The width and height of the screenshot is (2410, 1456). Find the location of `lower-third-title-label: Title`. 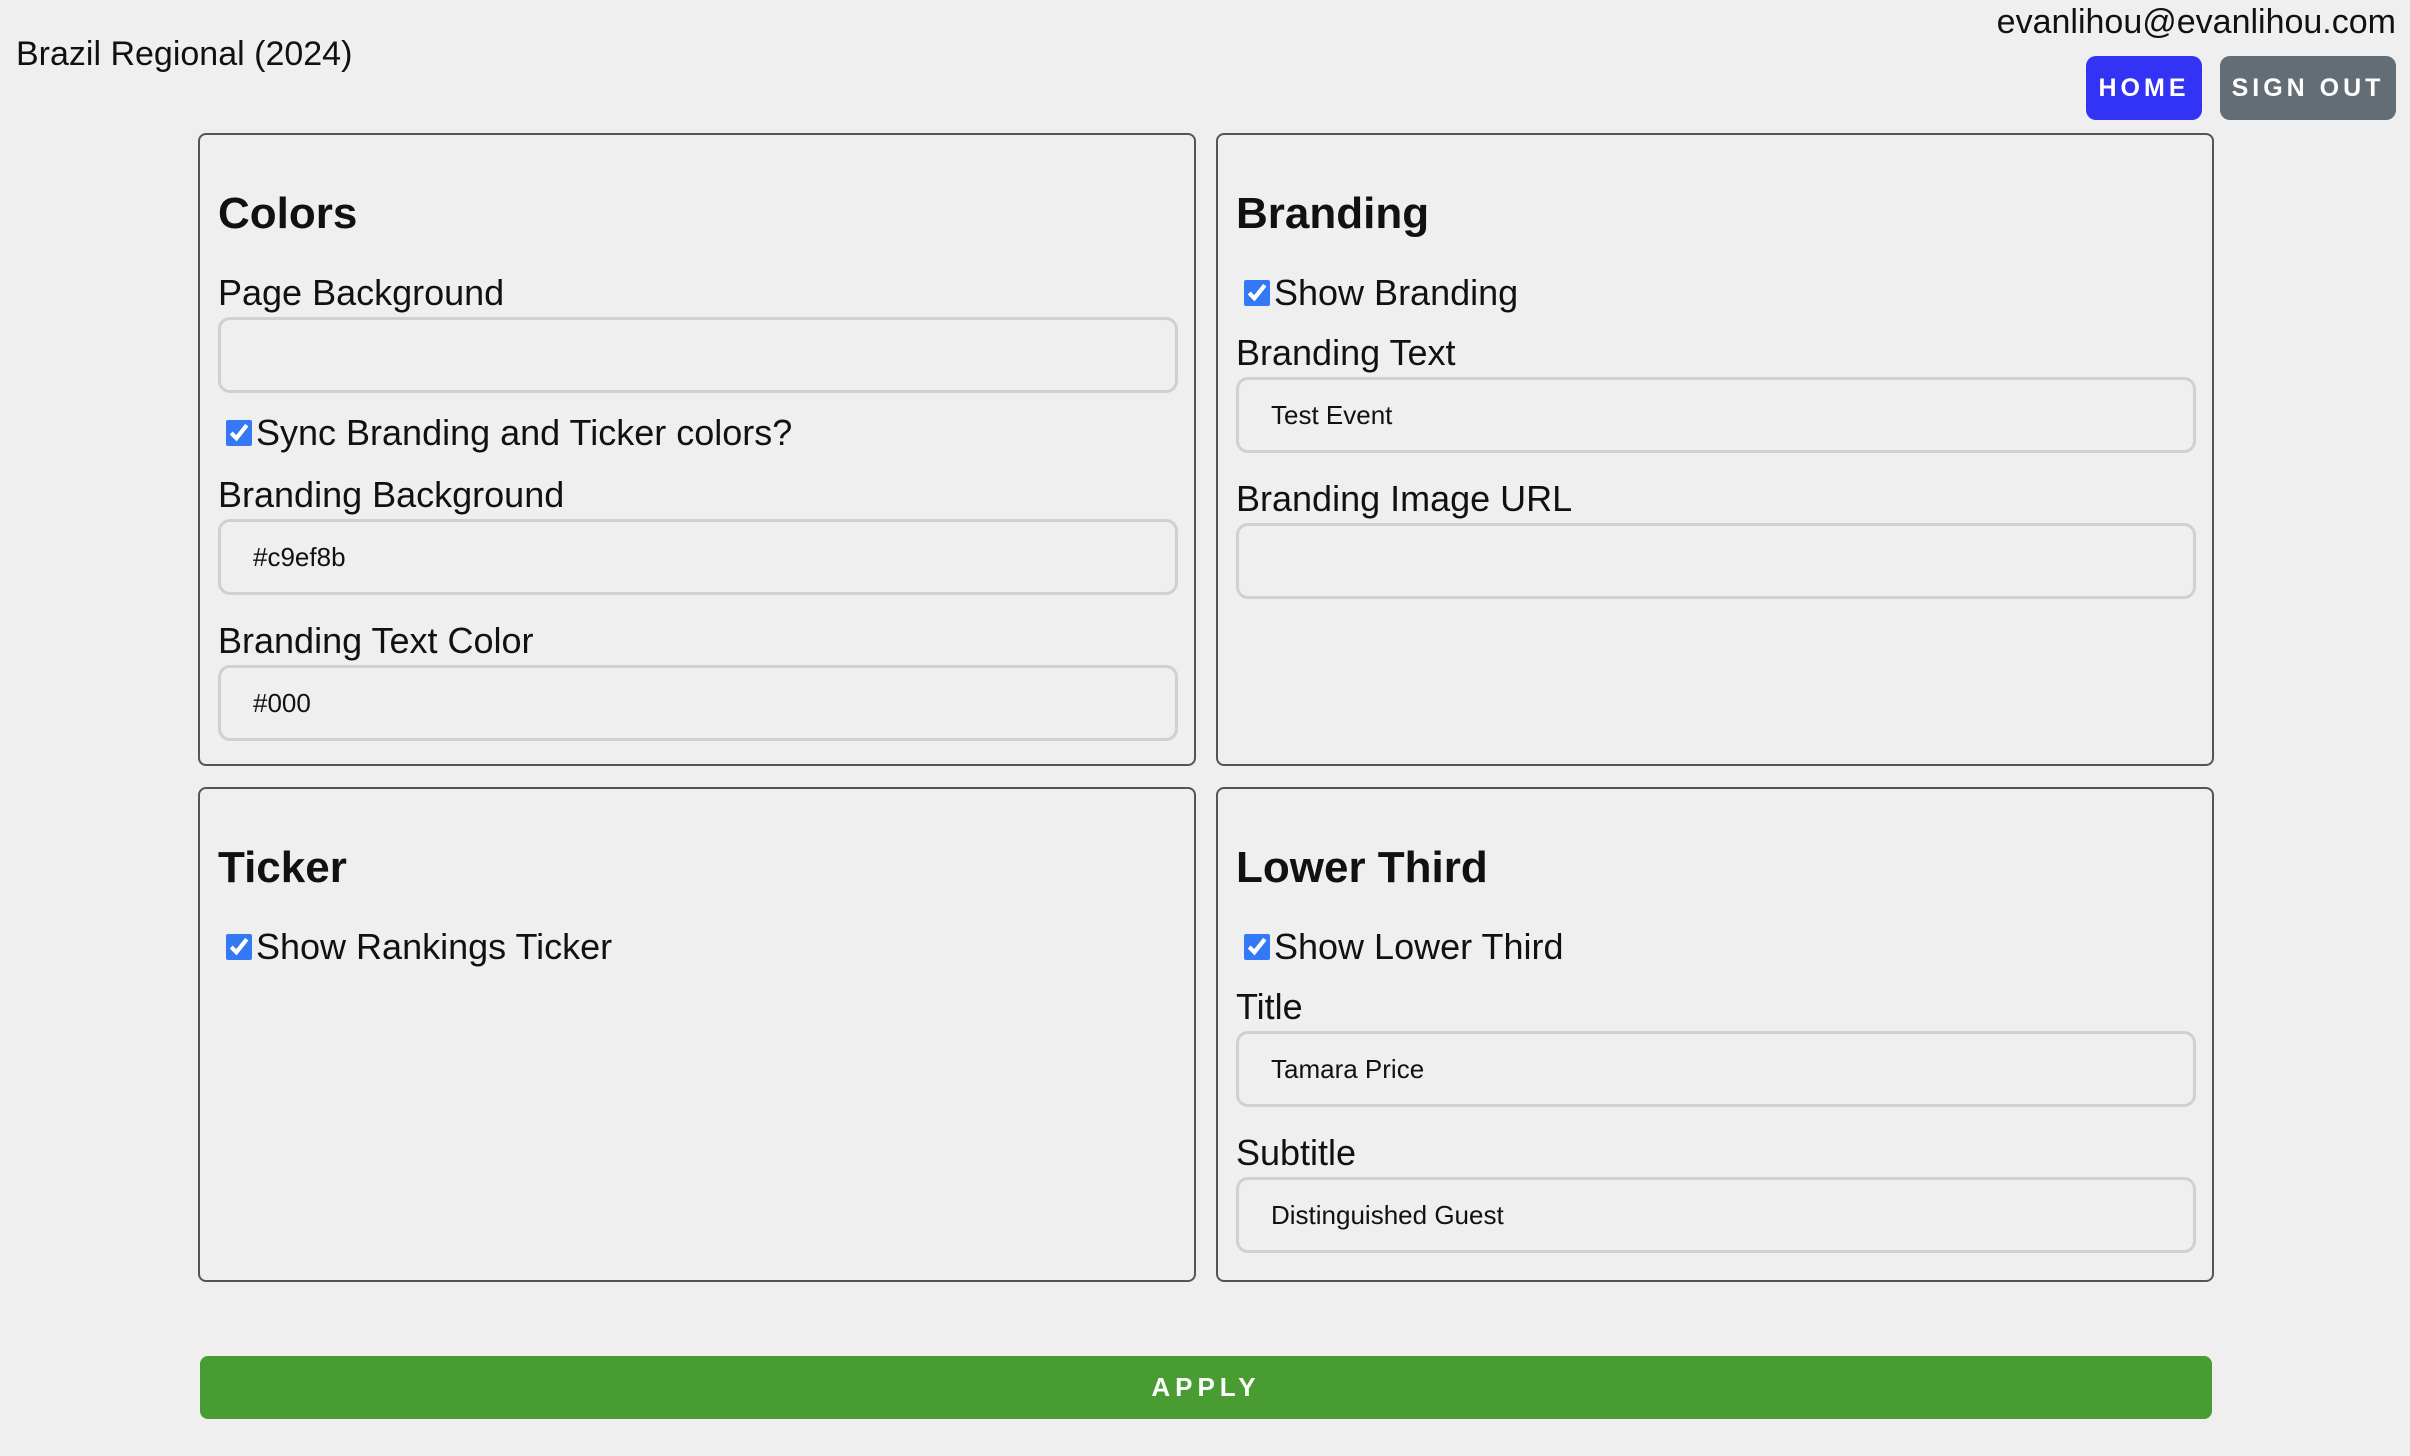

lower-third-title-label: Title is located at coordinates (1269, 1006).